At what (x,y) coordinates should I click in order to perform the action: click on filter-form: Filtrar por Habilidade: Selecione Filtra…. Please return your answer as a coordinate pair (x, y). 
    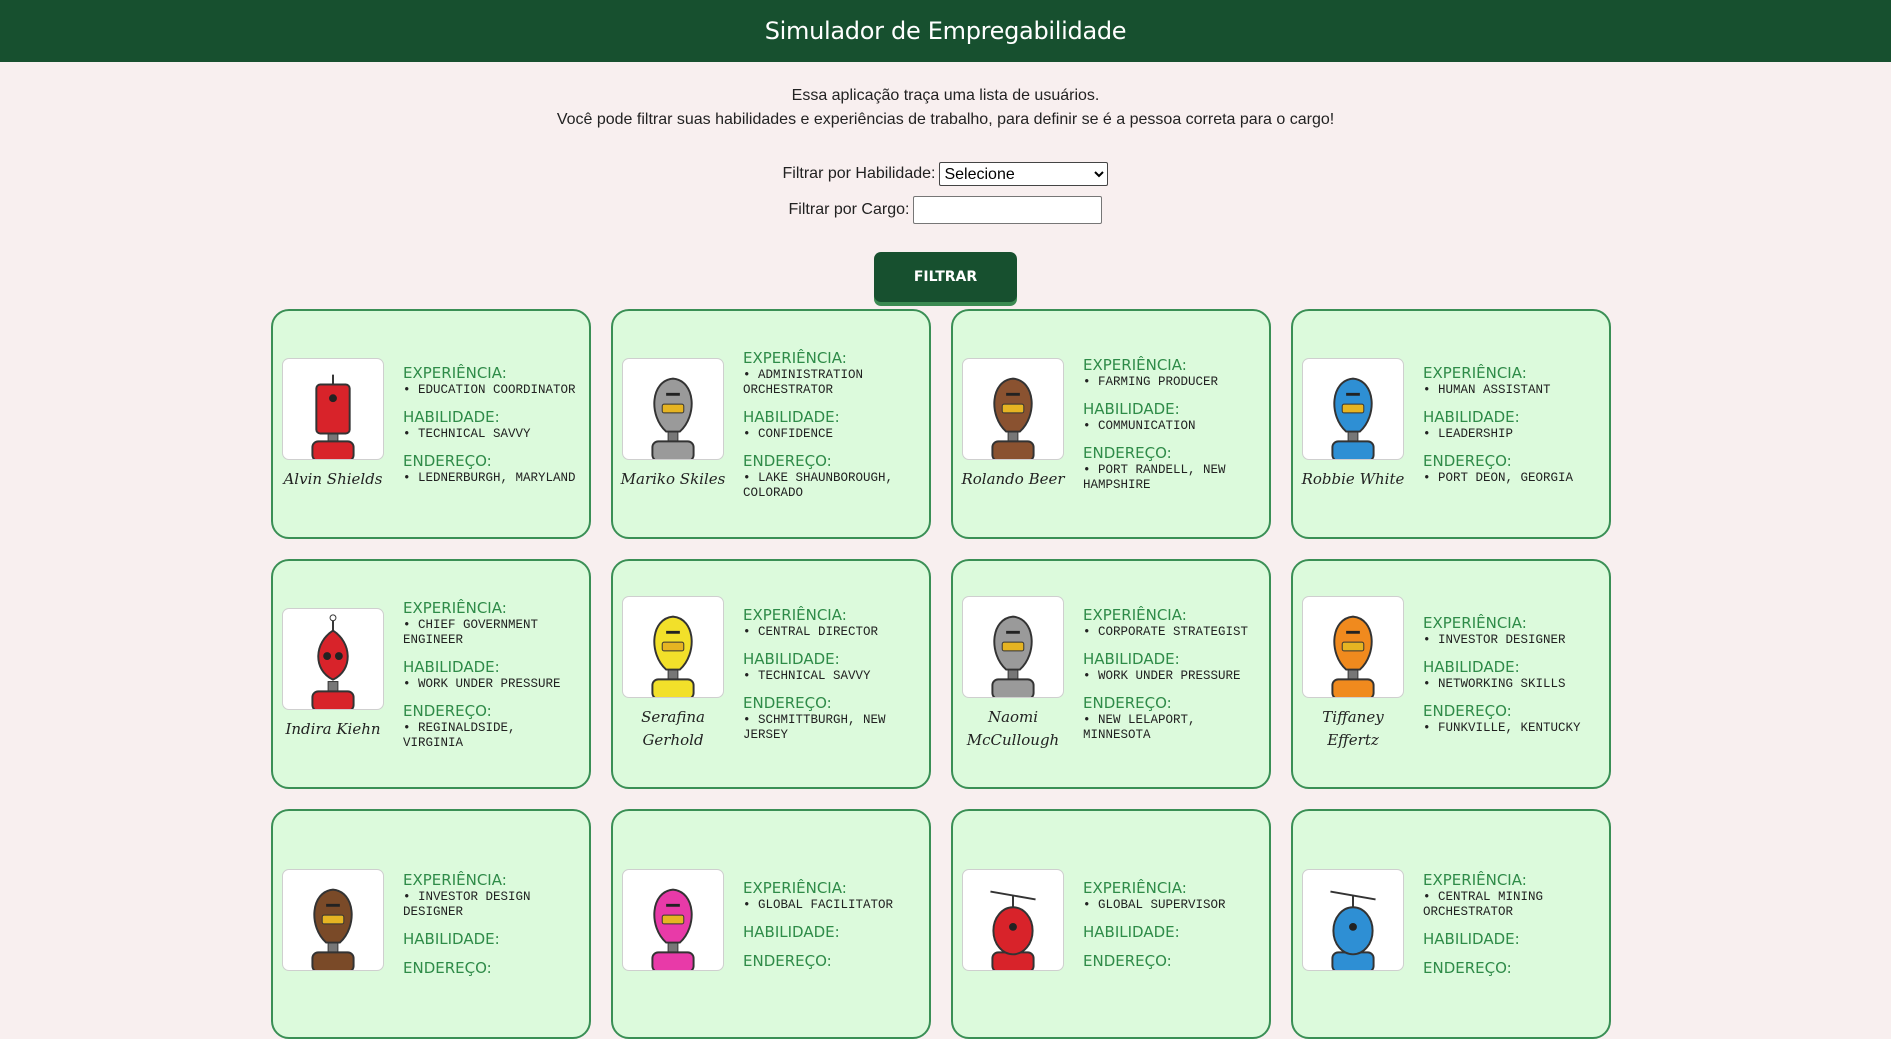
    Looking at the image, I should click on (945, 232).